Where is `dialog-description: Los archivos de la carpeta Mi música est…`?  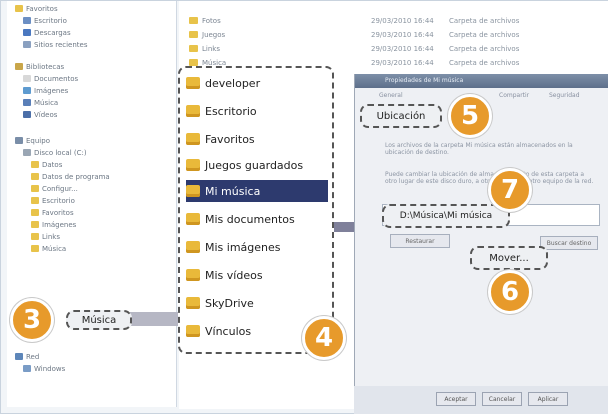 dialog-description: Los archivos de la carpeta Mi música est… is located at coordinates (479, 149).